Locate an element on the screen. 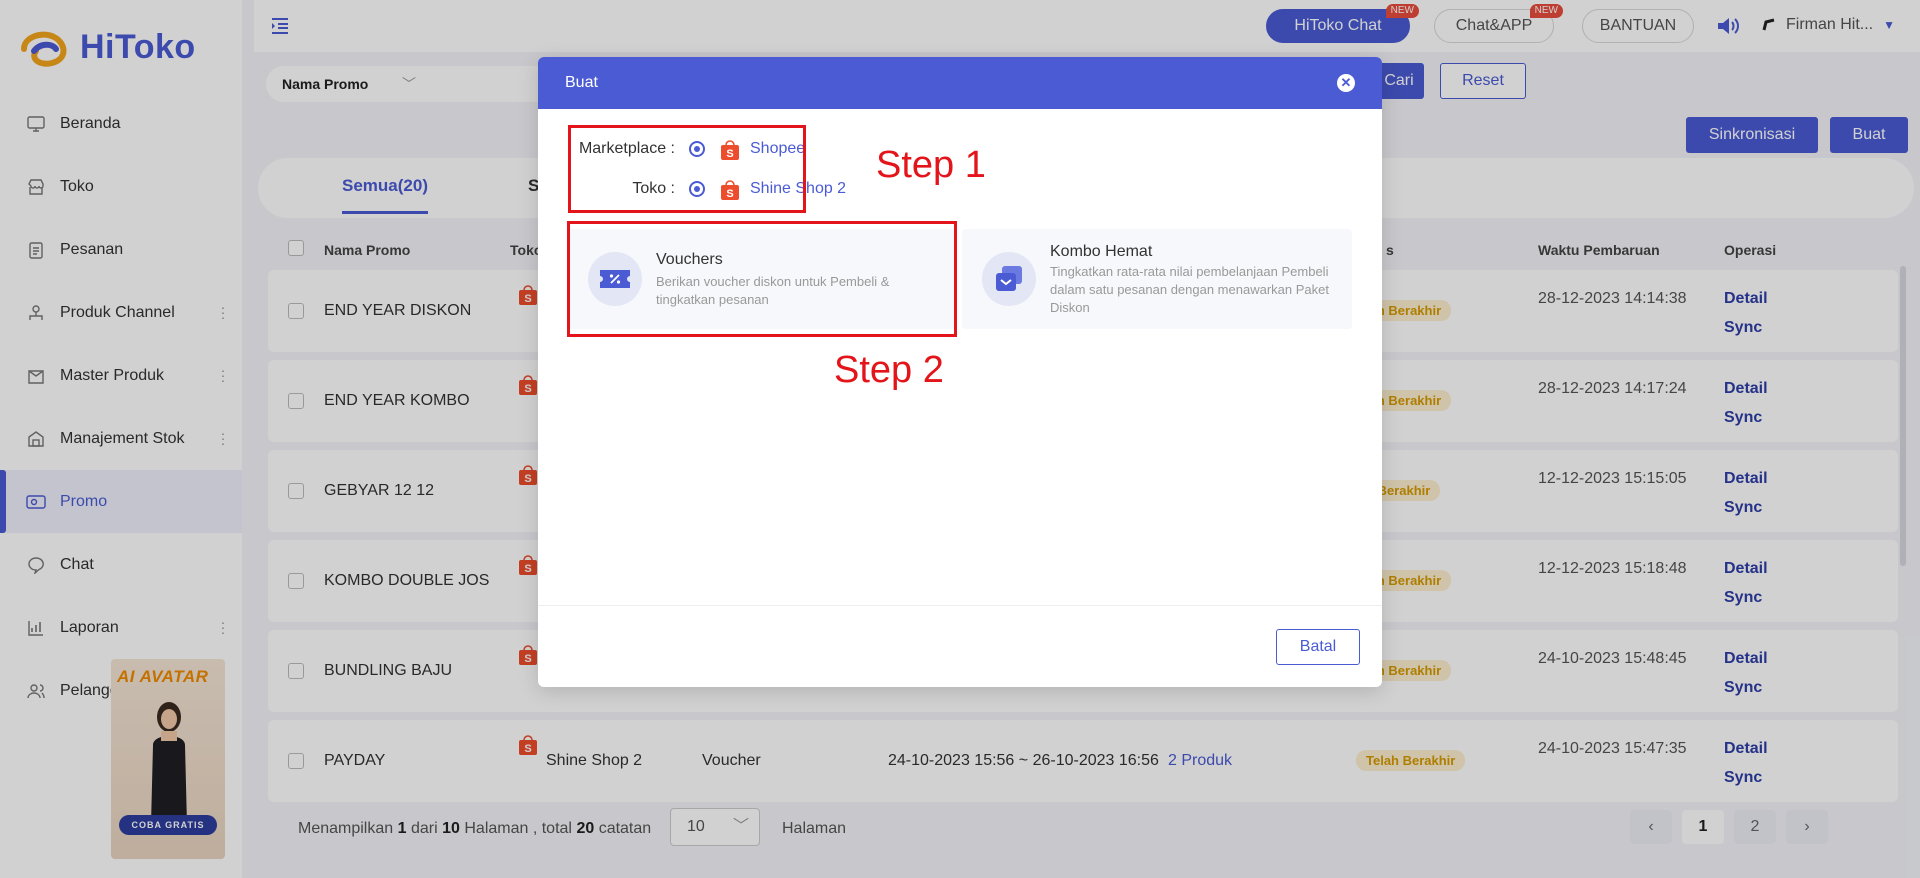  modal-footer: Batal is located at coordinates (960, 646).